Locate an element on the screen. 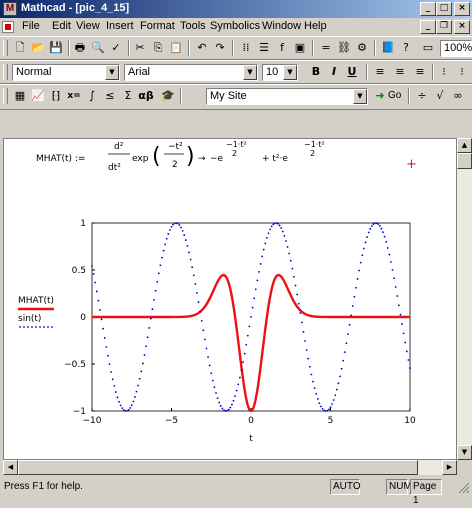 Image resolution: width=472 pixels, height=508 pixels. minimize-button: _ is located at coordinates (428, 9).